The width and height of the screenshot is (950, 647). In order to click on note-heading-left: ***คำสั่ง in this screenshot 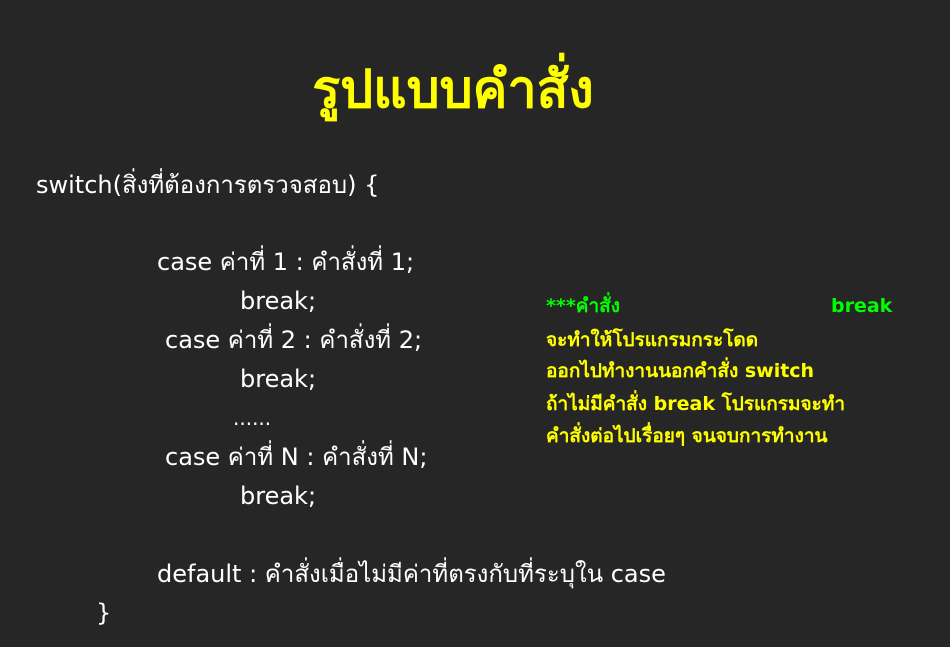, I will do `click(583, 306)`.